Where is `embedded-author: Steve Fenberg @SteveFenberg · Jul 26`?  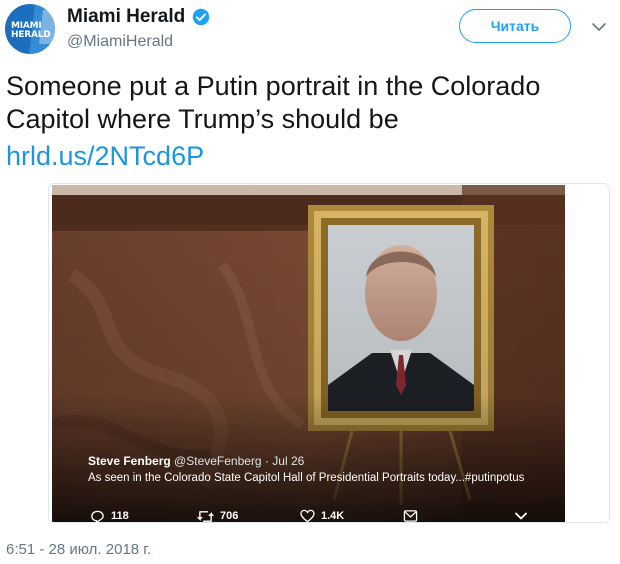 embedded-author: Steve Fenberg @SteveFenberg · Jul 26 is located at coordinates (196, 461).